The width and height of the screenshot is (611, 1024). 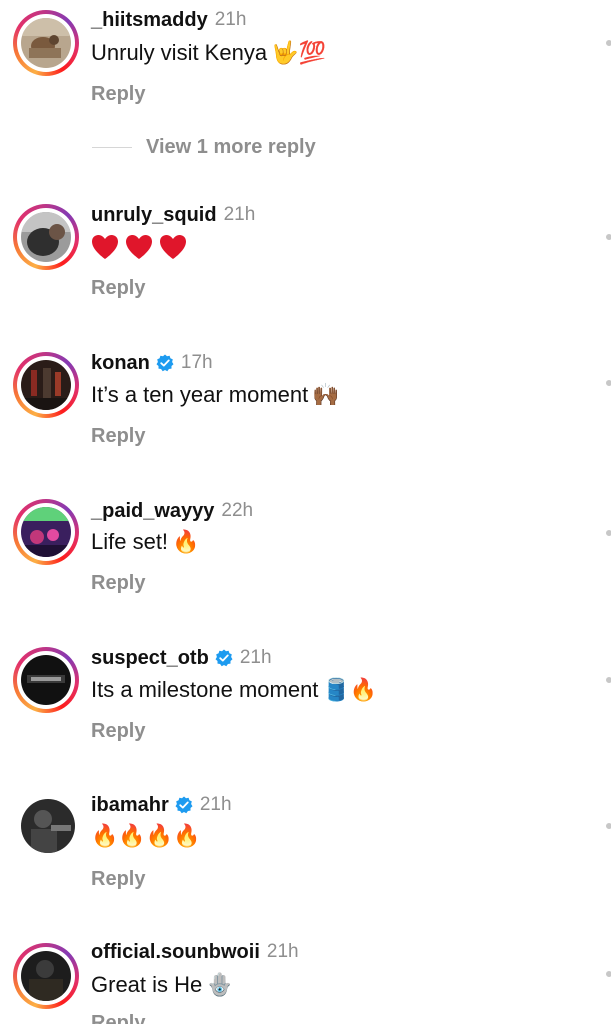 I want to click on username: ibamahr, so click(x=130, y=805).